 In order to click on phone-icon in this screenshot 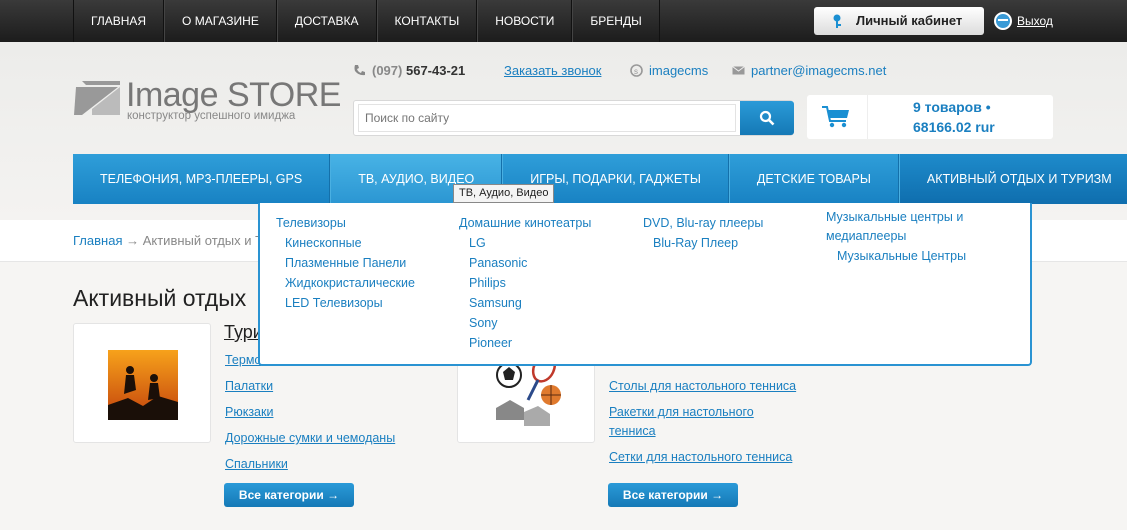, I will do `click(359, 70)`.